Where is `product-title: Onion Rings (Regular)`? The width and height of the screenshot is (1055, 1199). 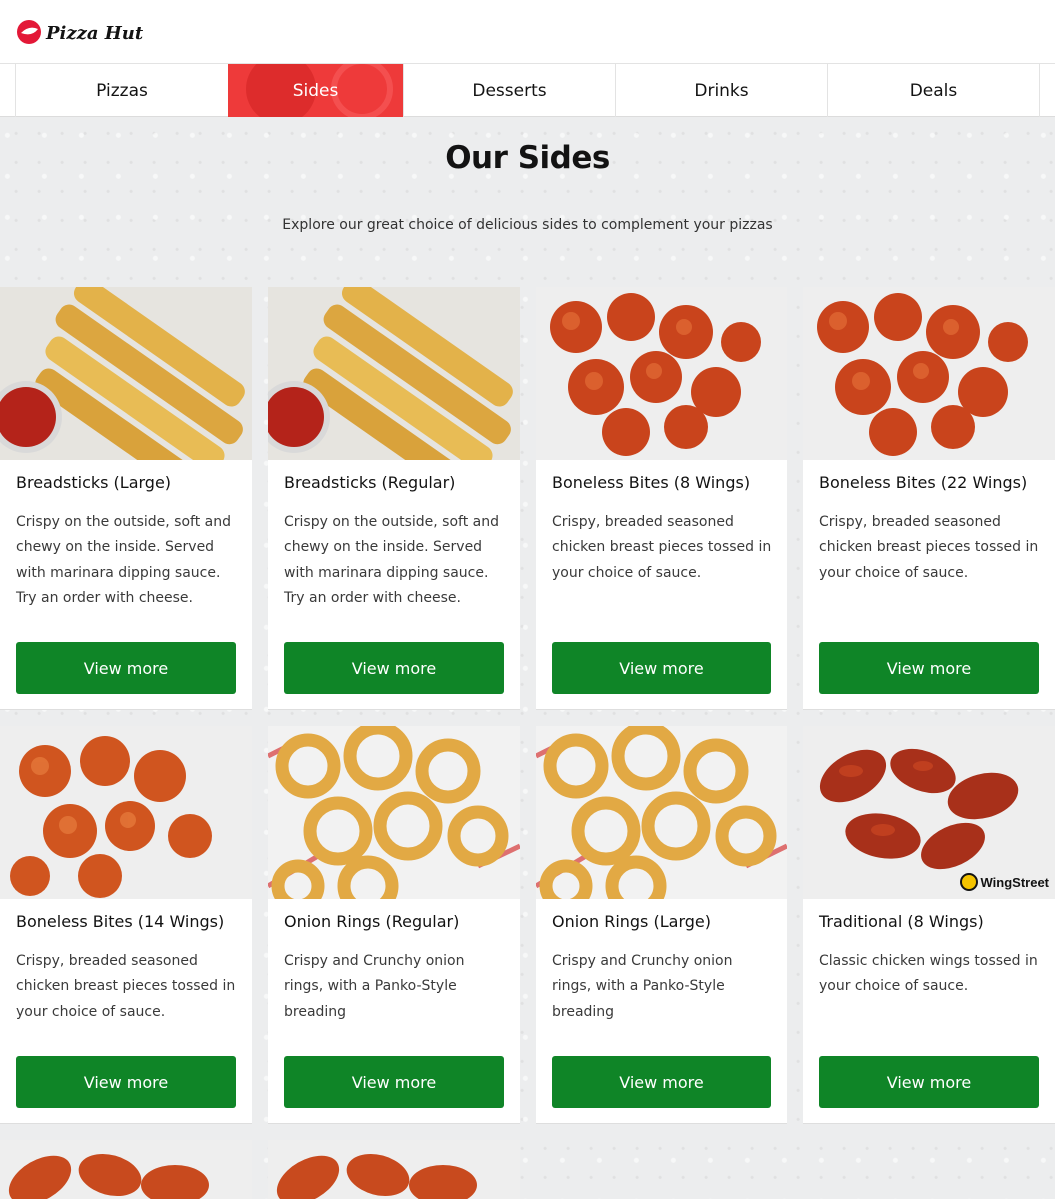
product-title: Onion Rings (Regular) is located at coordinates (372, 921).